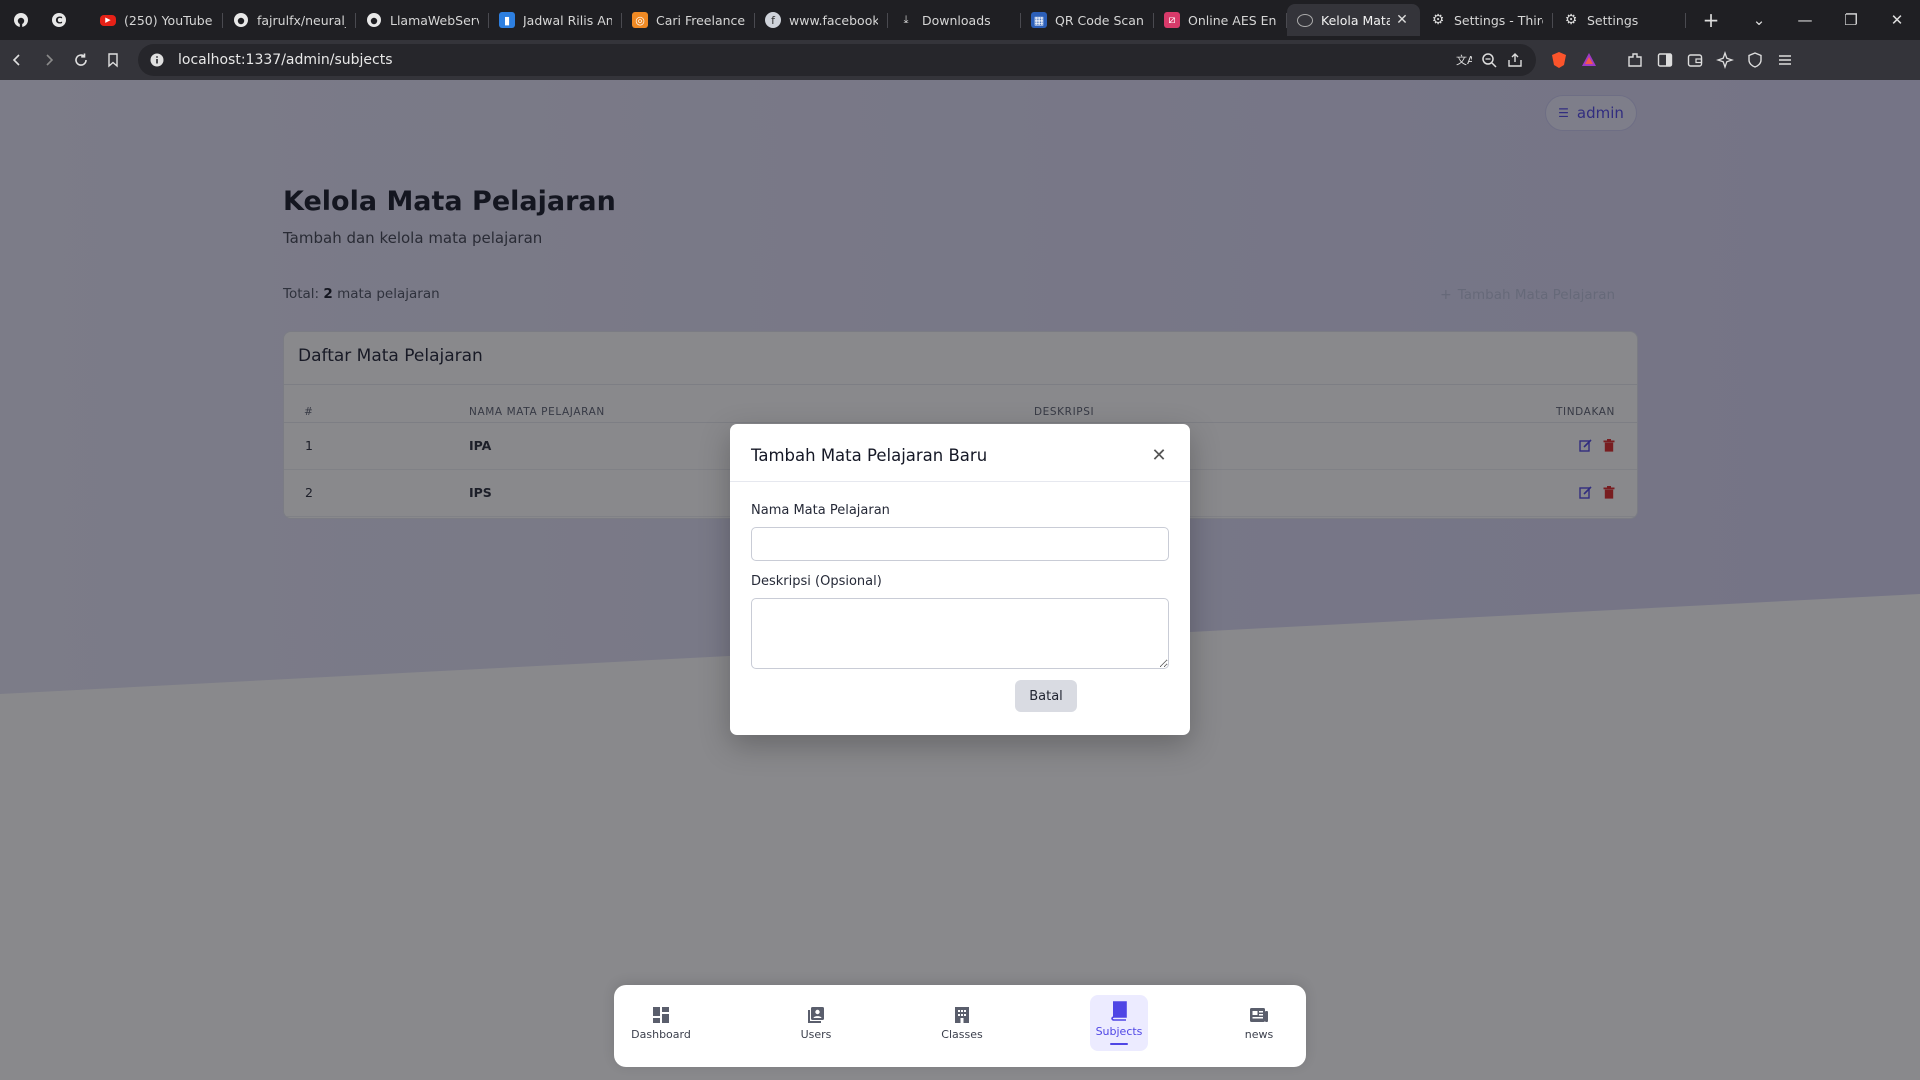  What do you see at coordinates (1046, 696) in the screenshot?
I see `cancel-button: Batal` at bounding box center [1046, 696].